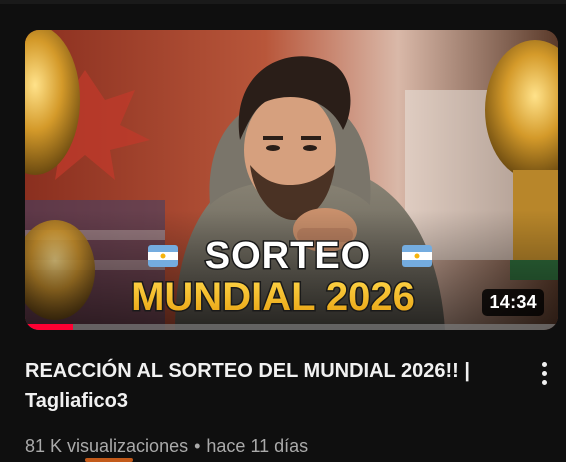 This screenshot has height=462, width=566. I want to click on more-vert-icon, so click(544, 373).